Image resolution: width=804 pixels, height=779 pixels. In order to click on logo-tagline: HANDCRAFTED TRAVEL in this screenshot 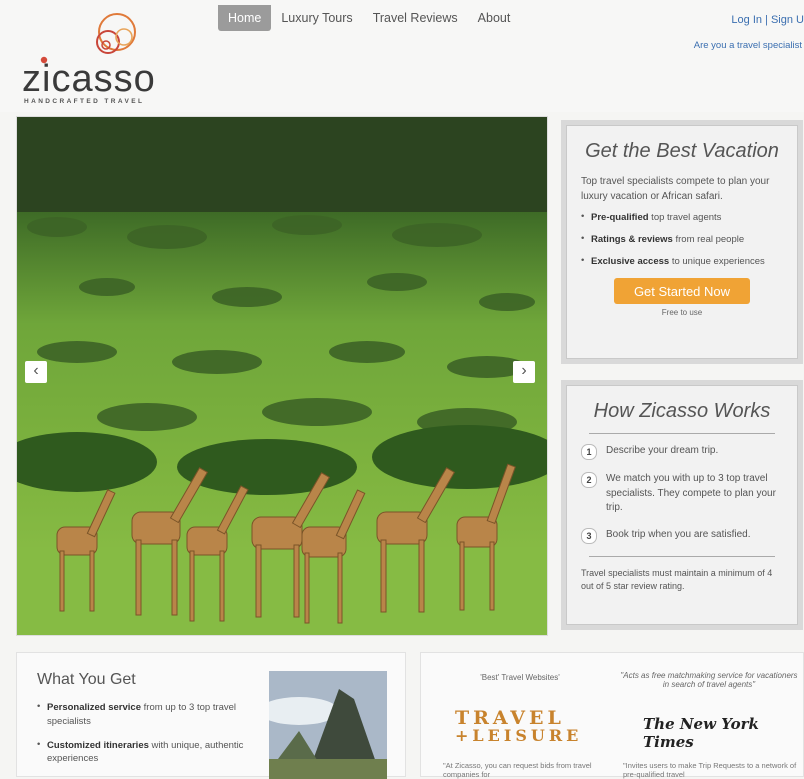, I will do `click(84, 101)`.